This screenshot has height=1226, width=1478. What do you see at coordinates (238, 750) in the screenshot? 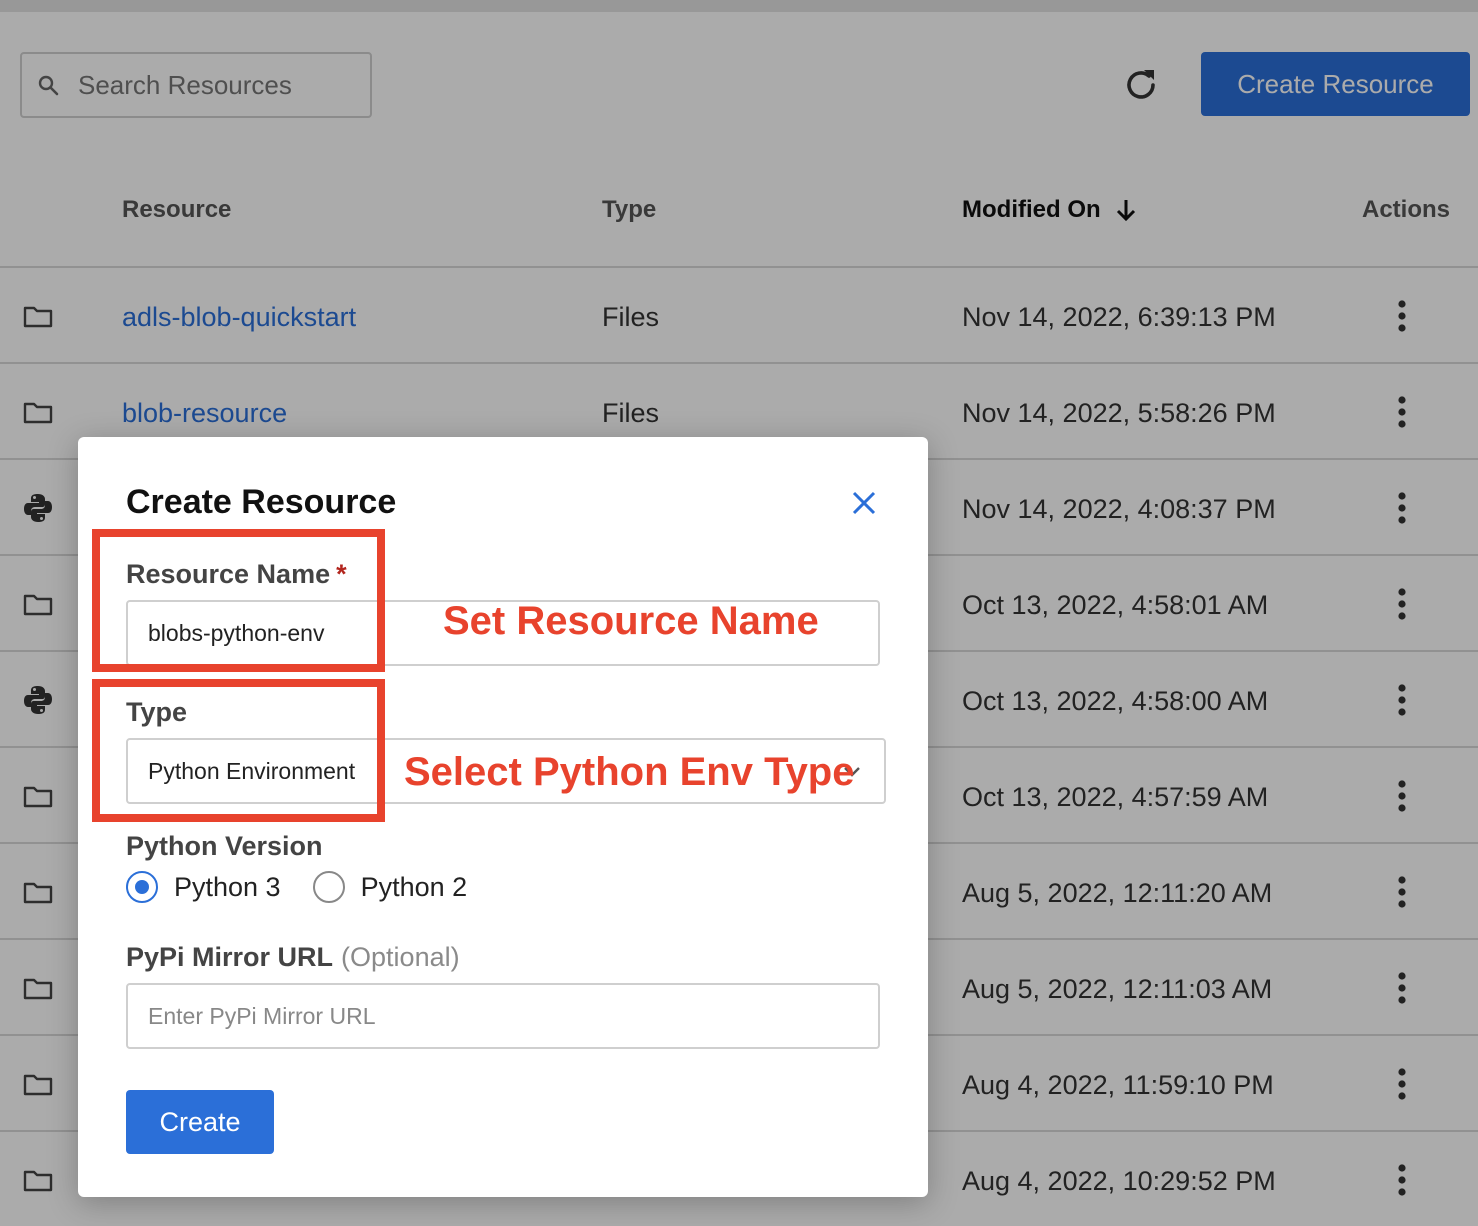
I see `annotation-box-type` at bounding box center [238, 750].